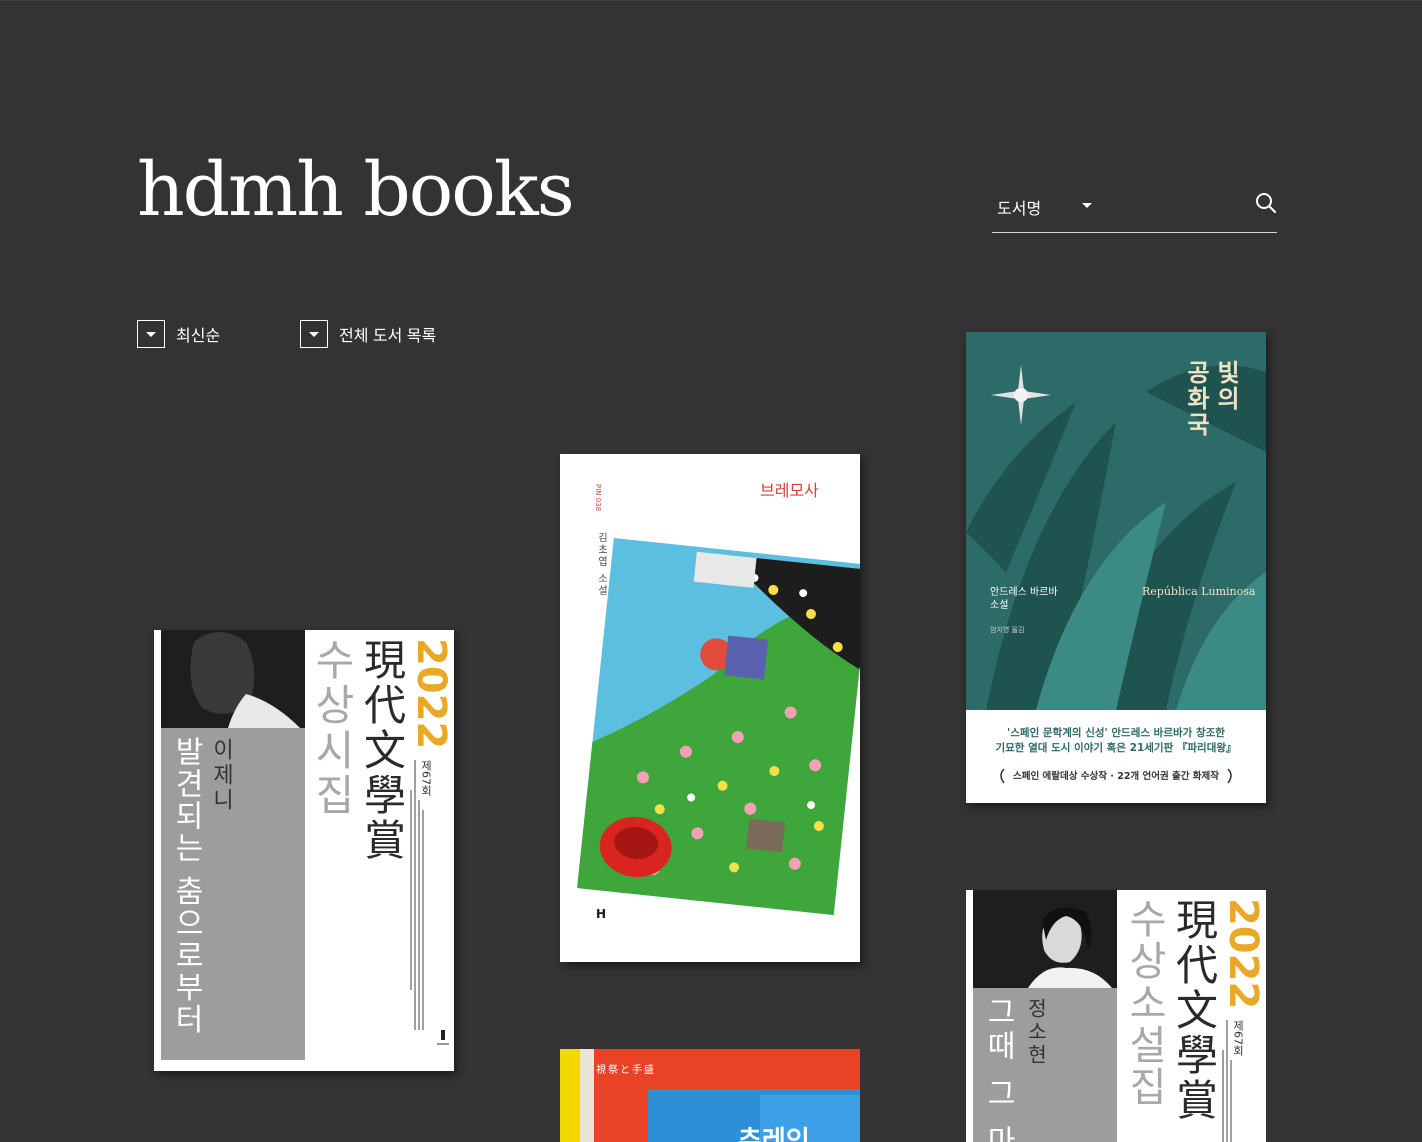 The width and height of the screenshot is (1422, 1142). Describe the element at coordinates (1116, 732) in the screenshot. I see `book-blurb: '스페인 문학계의 신성' 안드레스 바르바가 창조한` at that location.